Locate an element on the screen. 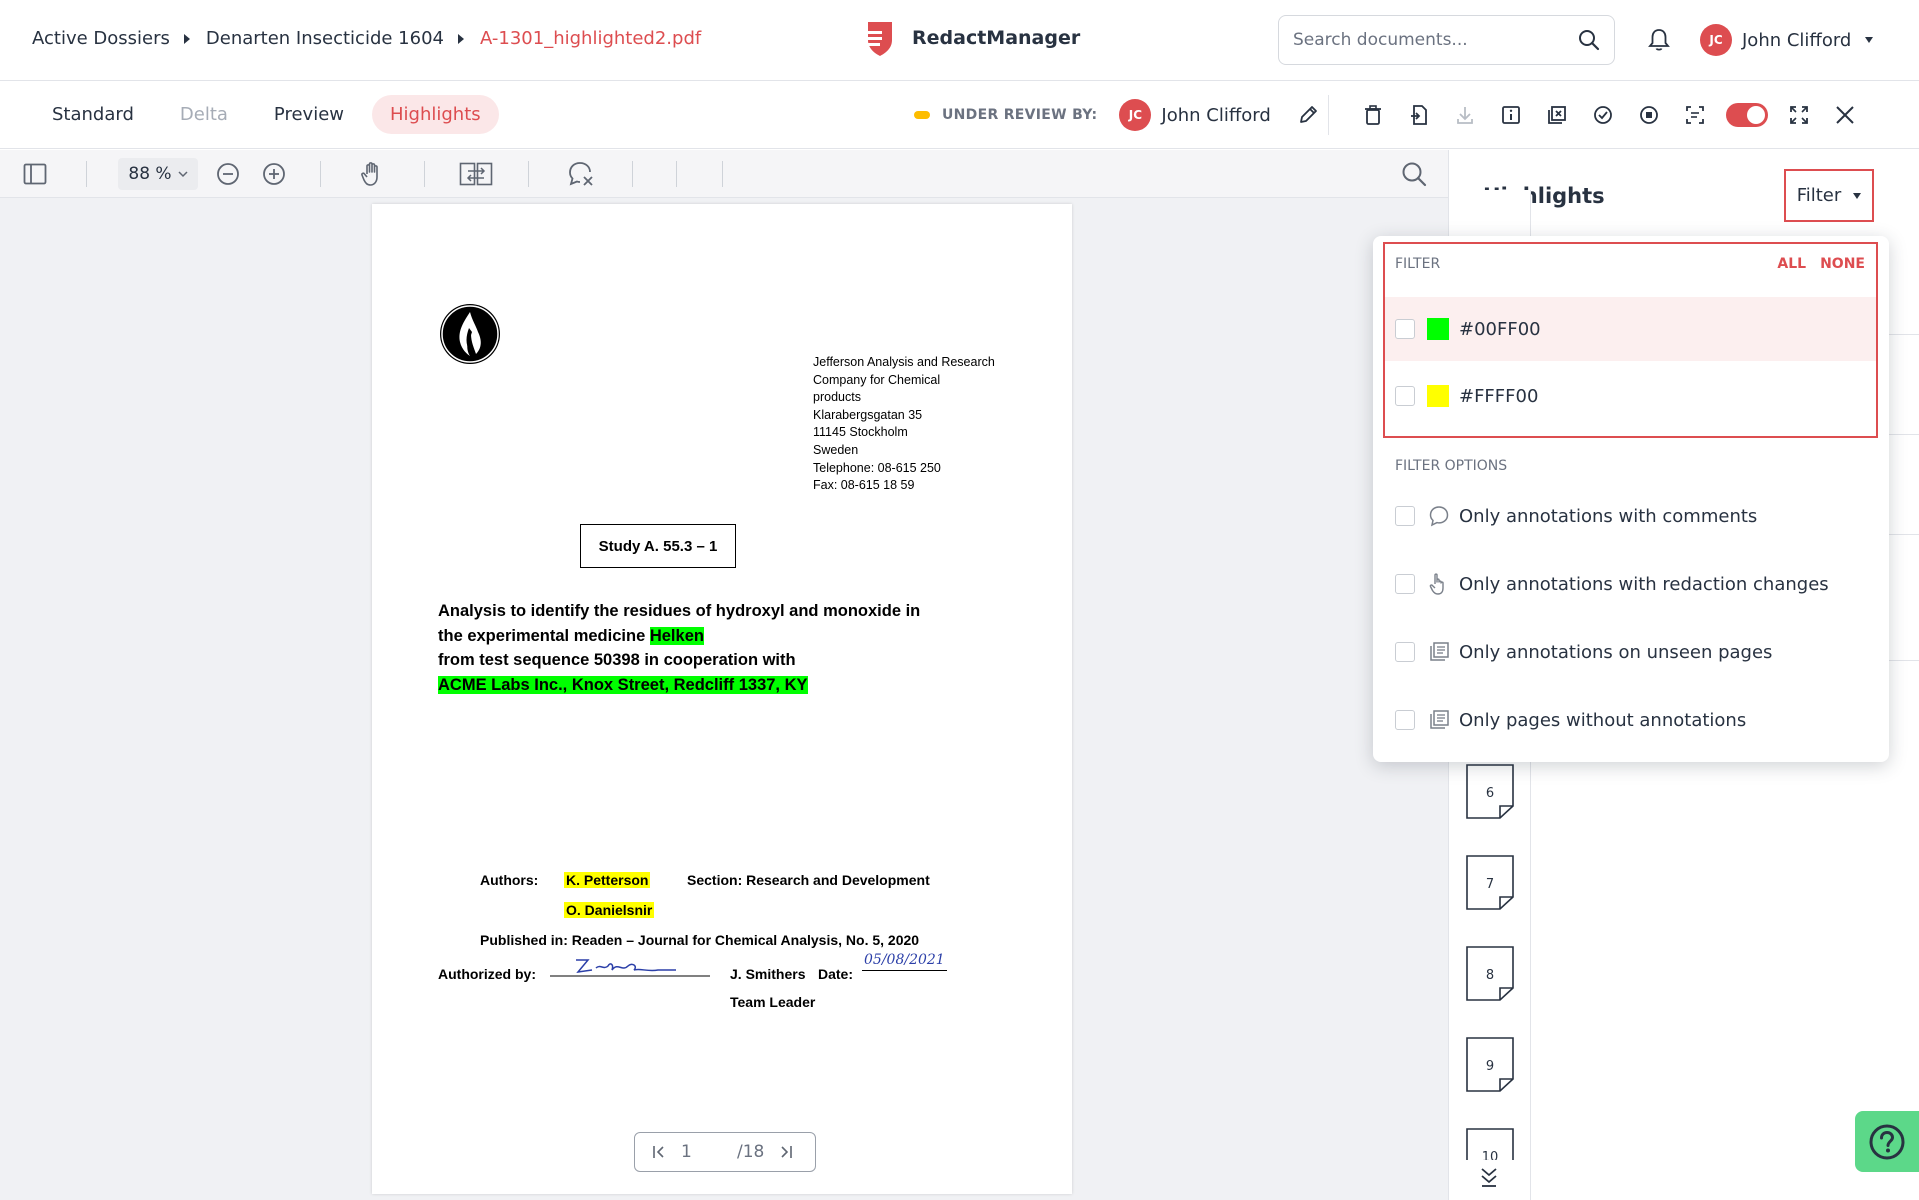 This screenshot has width=1919, height=1200. signature-image is located at coordinates (630, 968).